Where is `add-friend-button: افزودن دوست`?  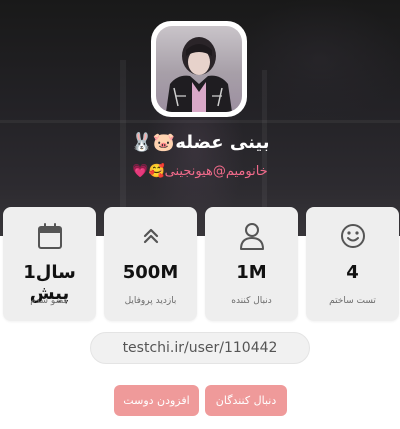
add-friend-button: افزودن دوست is located at coordinates (156, 400).